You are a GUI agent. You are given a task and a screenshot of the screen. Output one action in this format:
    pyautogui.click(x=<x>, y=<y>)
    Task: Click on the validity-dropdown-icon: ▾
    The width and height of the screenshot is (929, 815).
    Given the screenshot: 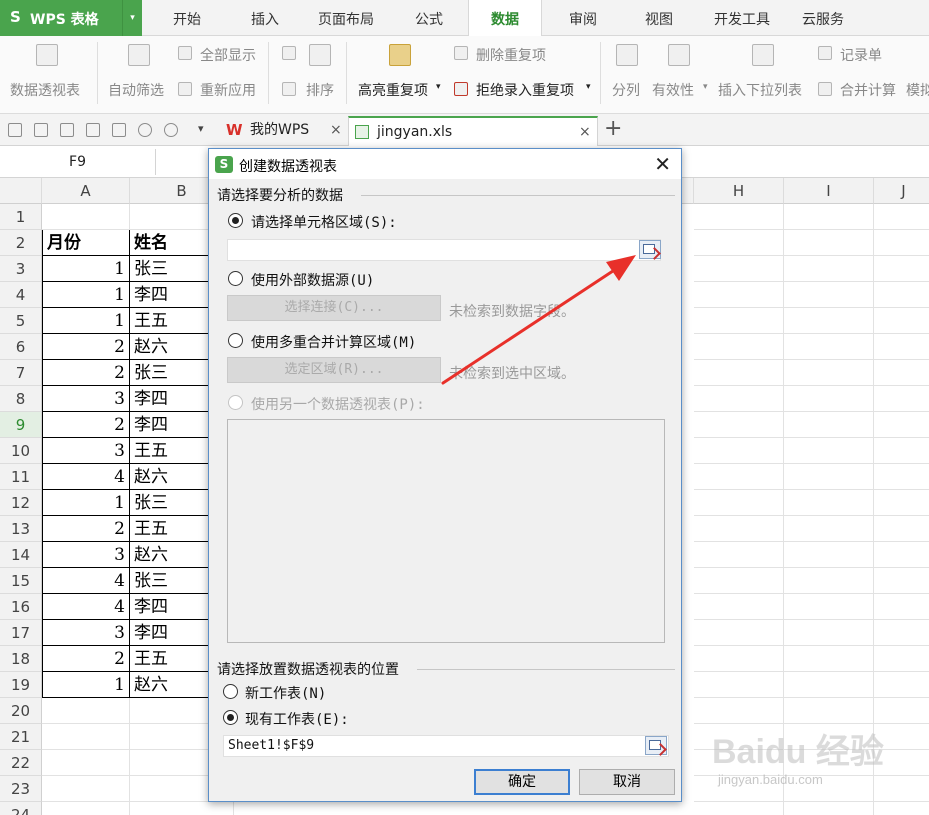 What is the action you would take?
    pyautogui.click(x=705, y=87)
    